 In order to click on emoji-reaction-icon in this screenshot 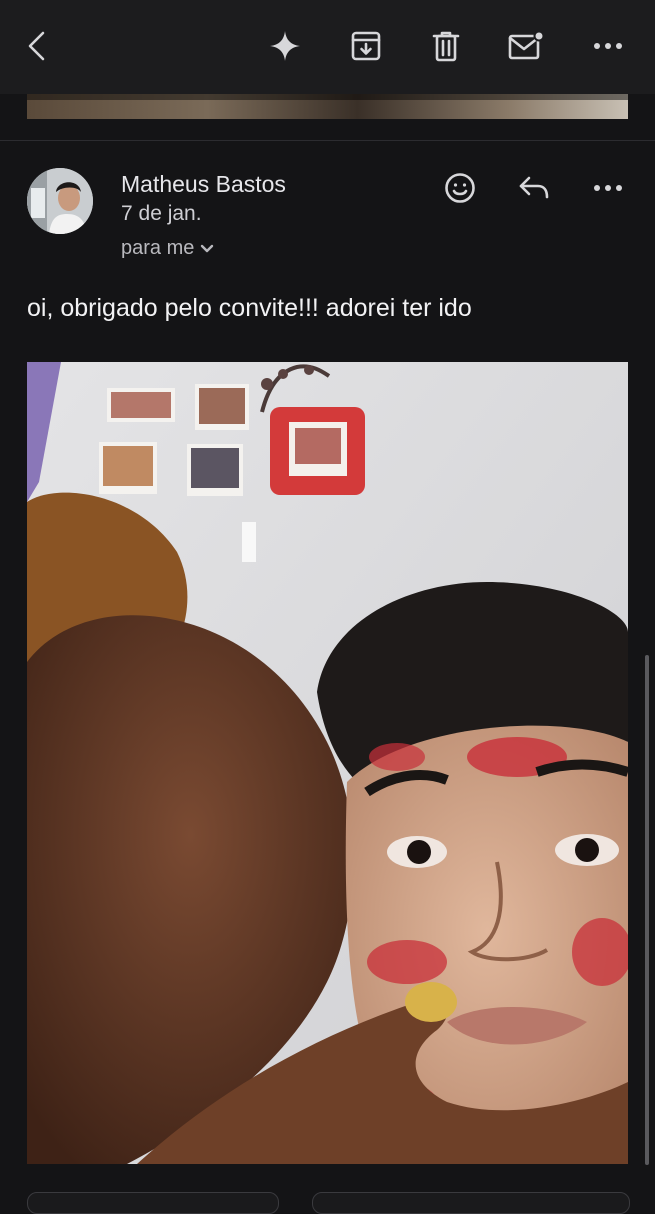, I will do `click(460, 188)`.